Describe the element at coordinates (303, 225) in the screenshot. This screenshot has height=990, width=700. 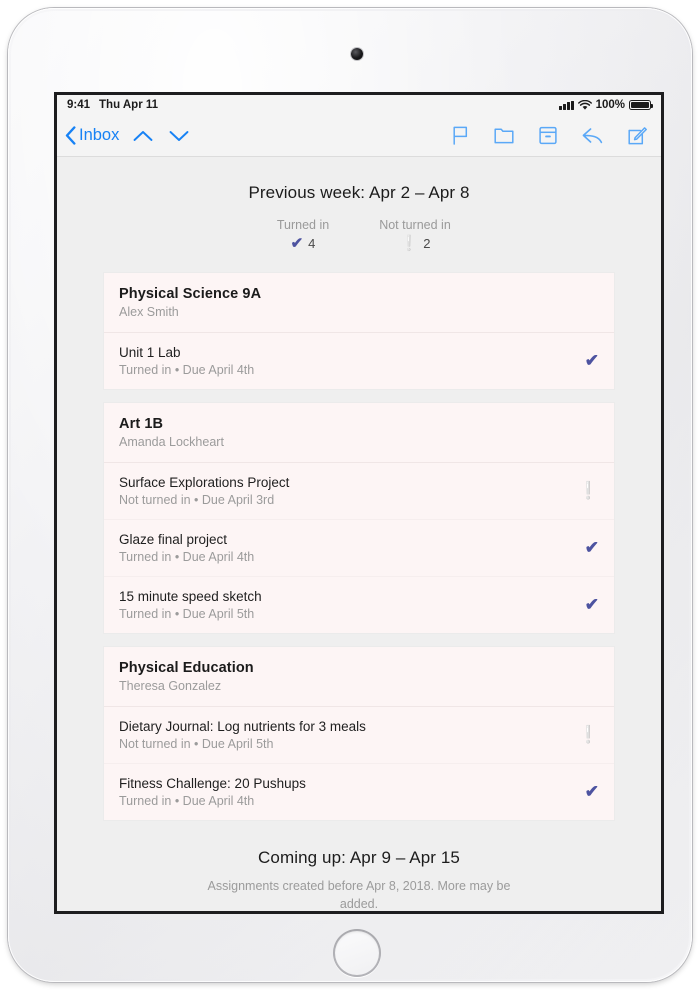
I see `summary-label: Turned in` at that location.